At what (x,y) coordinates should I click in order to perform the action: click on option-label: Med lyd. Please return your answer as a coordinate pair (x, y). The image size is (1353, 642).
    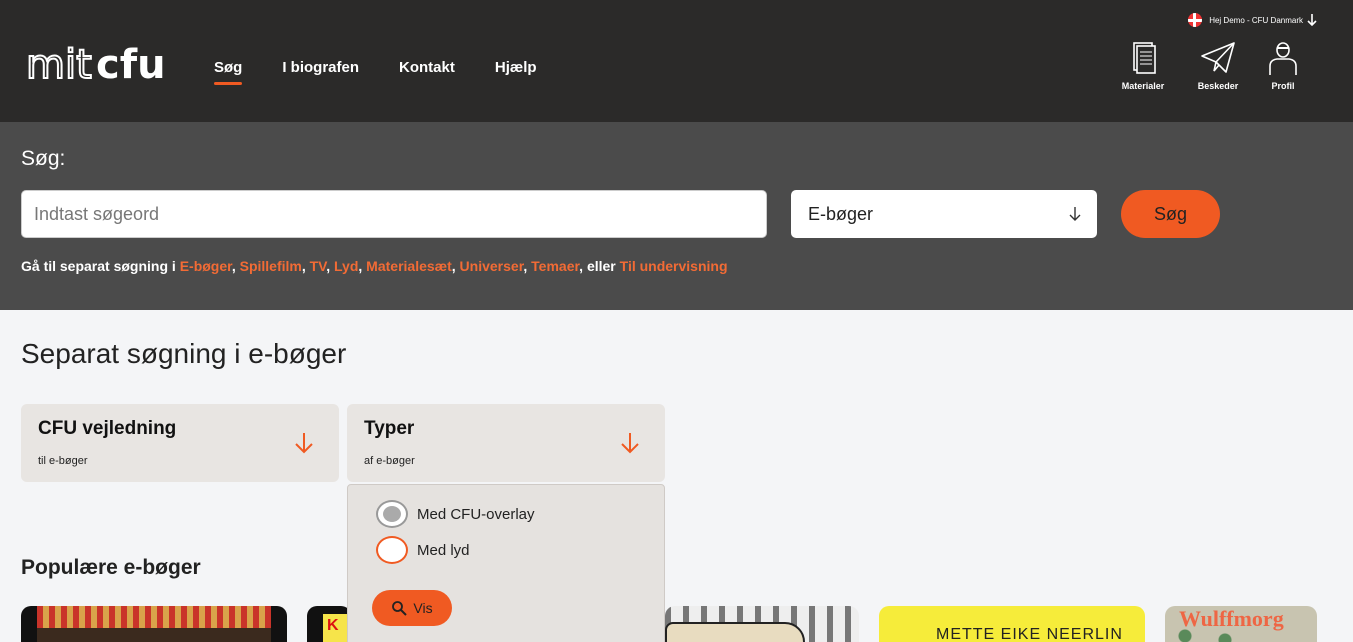
    Looking at the image, I should click on (443, 550).